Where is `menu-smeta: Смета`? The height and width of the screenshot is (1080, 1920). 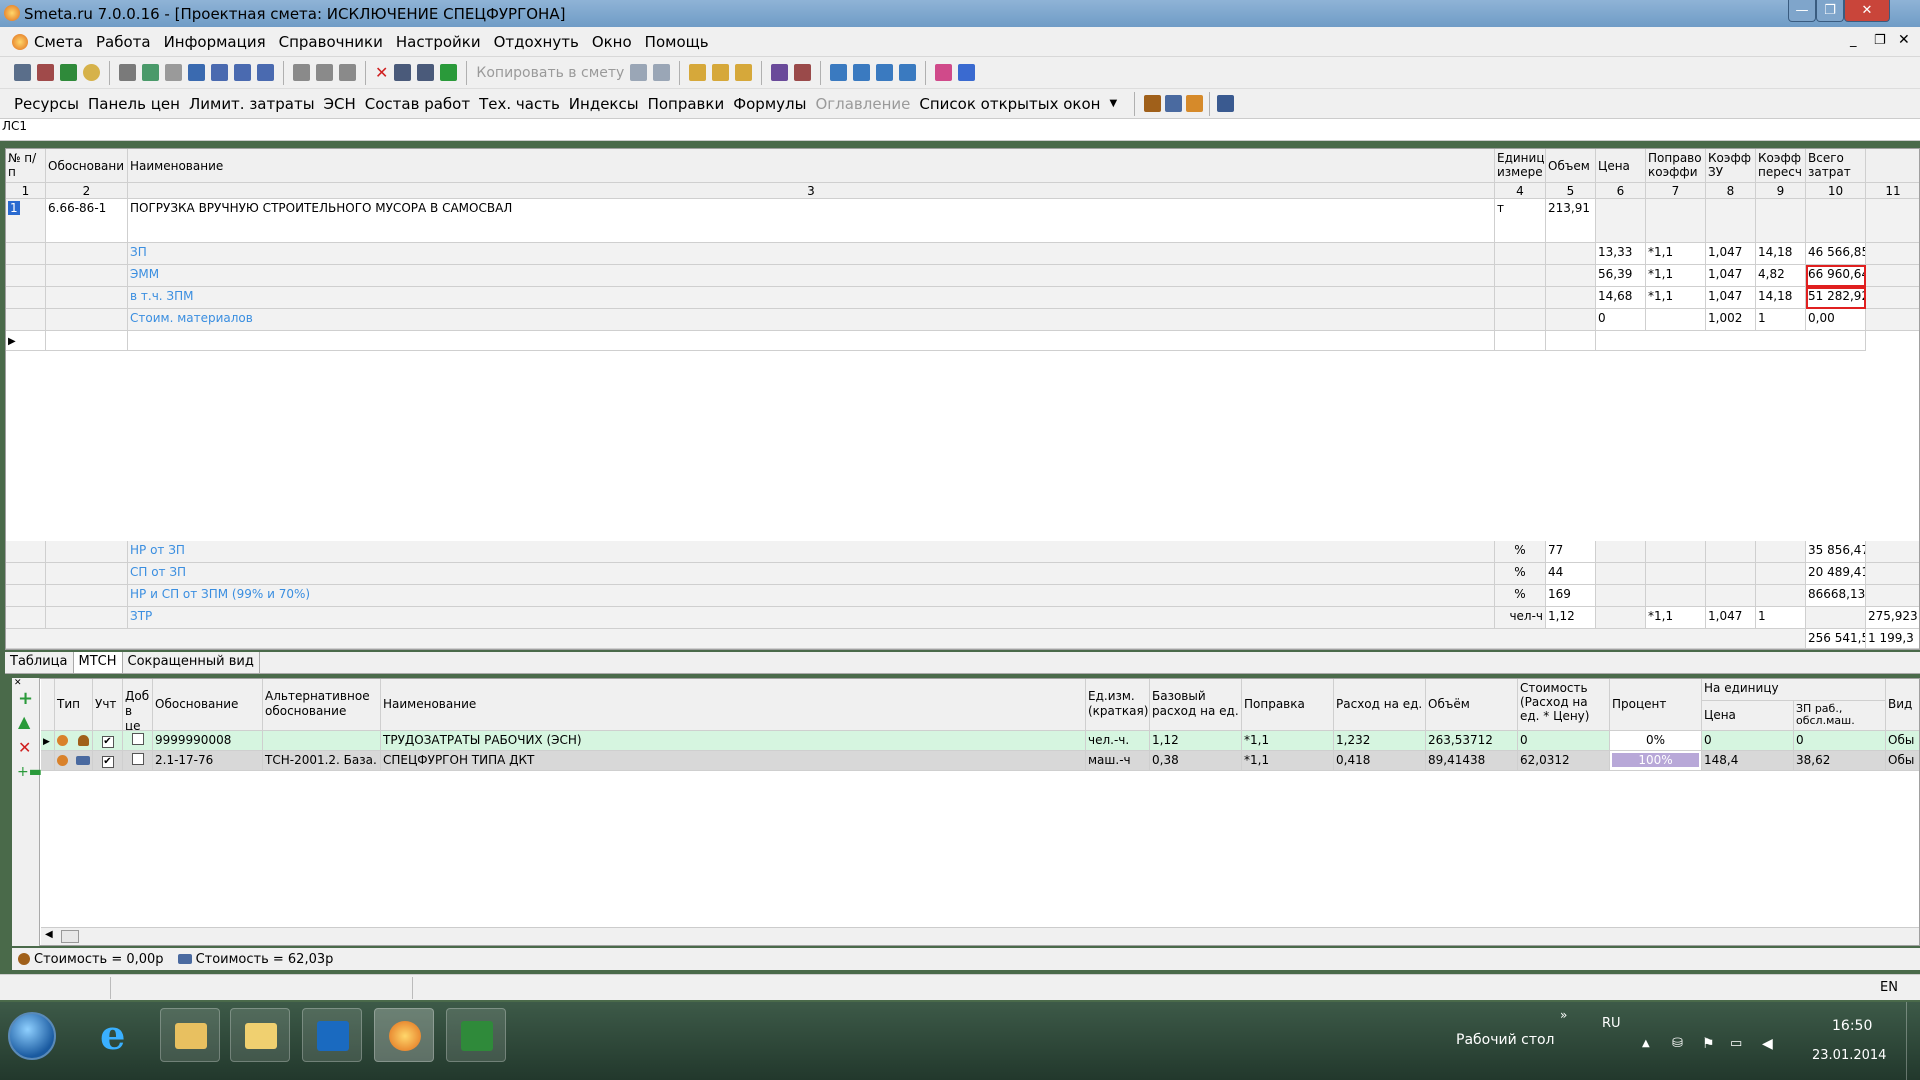 menu-smeta: Смета is located at coordinates (58, 42).